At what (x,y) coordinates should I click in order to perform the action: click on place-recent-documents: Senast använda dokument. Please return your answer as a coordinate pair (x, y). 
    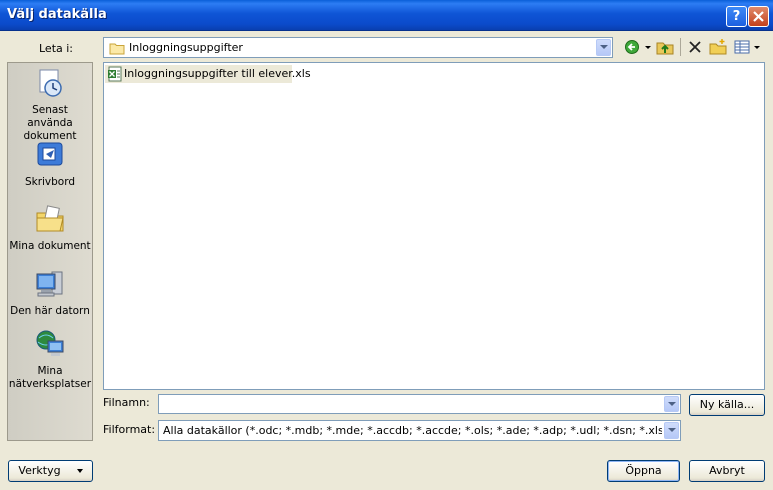
    Looking at the image, I should click on (50, 105).